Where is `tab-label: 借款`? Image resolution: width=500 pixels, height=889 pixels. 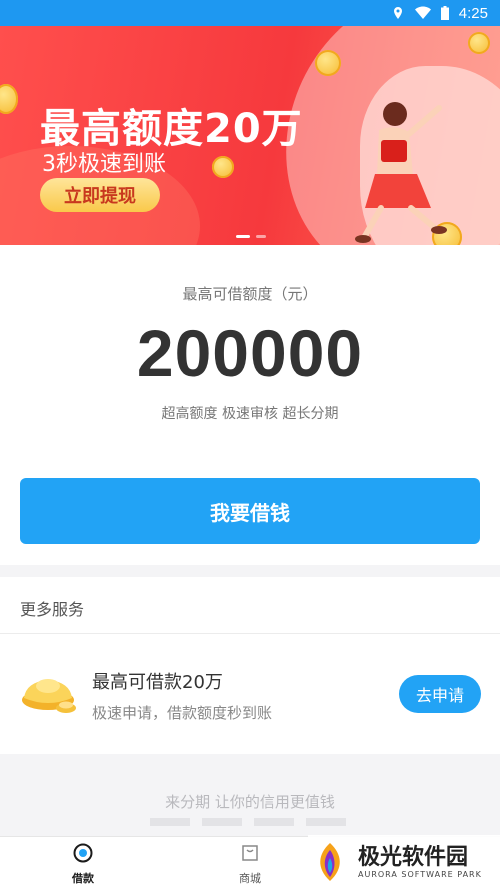 tab-label: 借款 is located at coordinates (83, 878).